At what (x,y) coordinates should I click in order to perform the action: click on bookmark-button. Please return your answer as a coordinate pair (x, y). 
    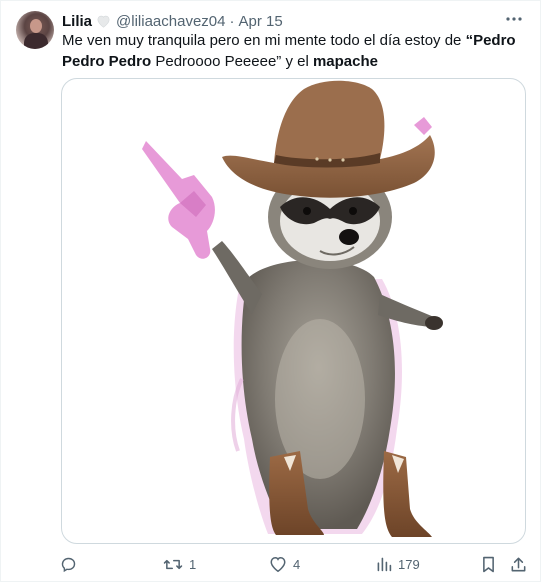
    Looking at the image, I should click on (488, 564).